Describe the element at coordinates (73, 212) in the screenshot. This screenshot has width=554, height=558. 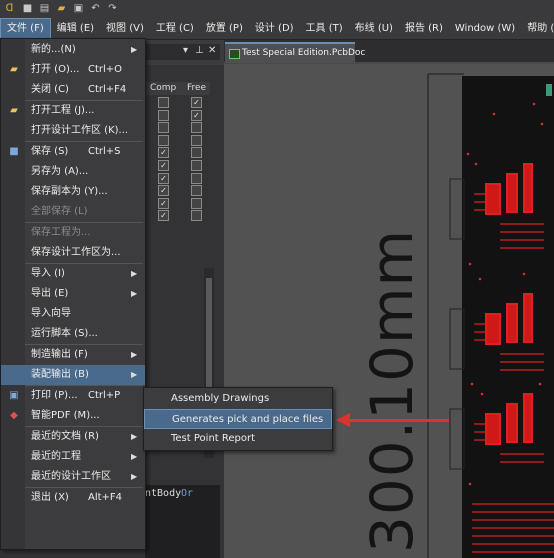
I see `file-menu-item: 全部保存 (L)` at that location.